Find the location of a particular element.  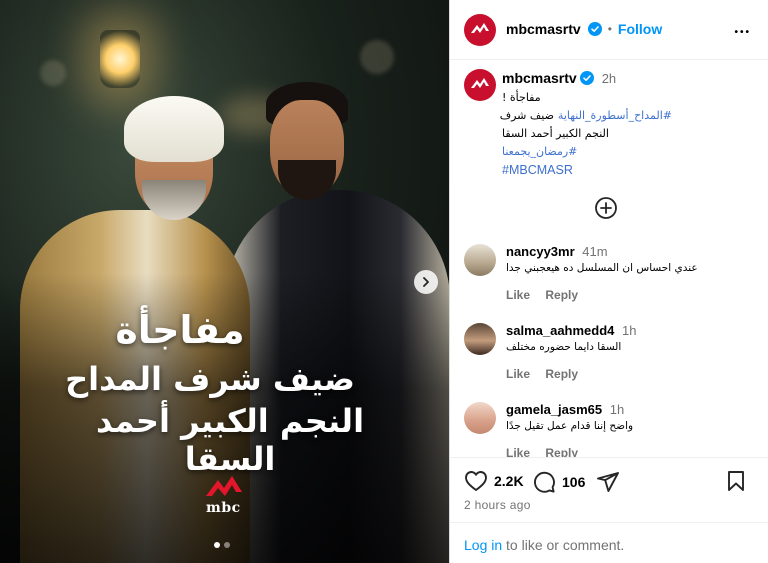

login-prompt: Log in to like or comment. is located at coordinates (609, 542).